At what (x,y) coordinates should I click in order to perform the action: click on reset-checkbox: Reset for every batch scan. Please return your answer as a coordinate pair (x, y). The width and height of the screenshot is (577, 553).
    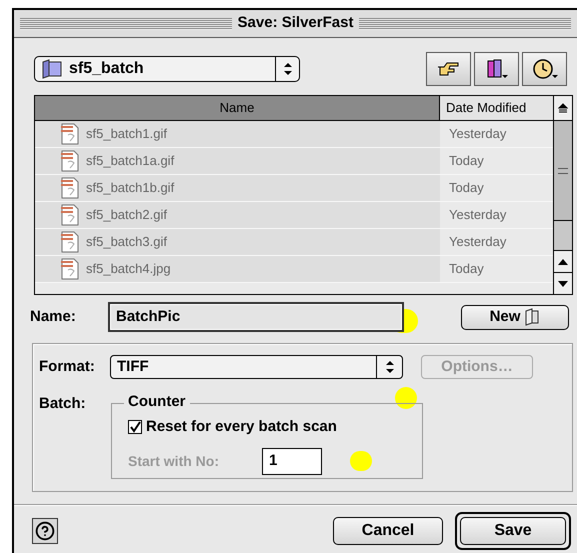
    Looking at the image, I should click on (275, 427).